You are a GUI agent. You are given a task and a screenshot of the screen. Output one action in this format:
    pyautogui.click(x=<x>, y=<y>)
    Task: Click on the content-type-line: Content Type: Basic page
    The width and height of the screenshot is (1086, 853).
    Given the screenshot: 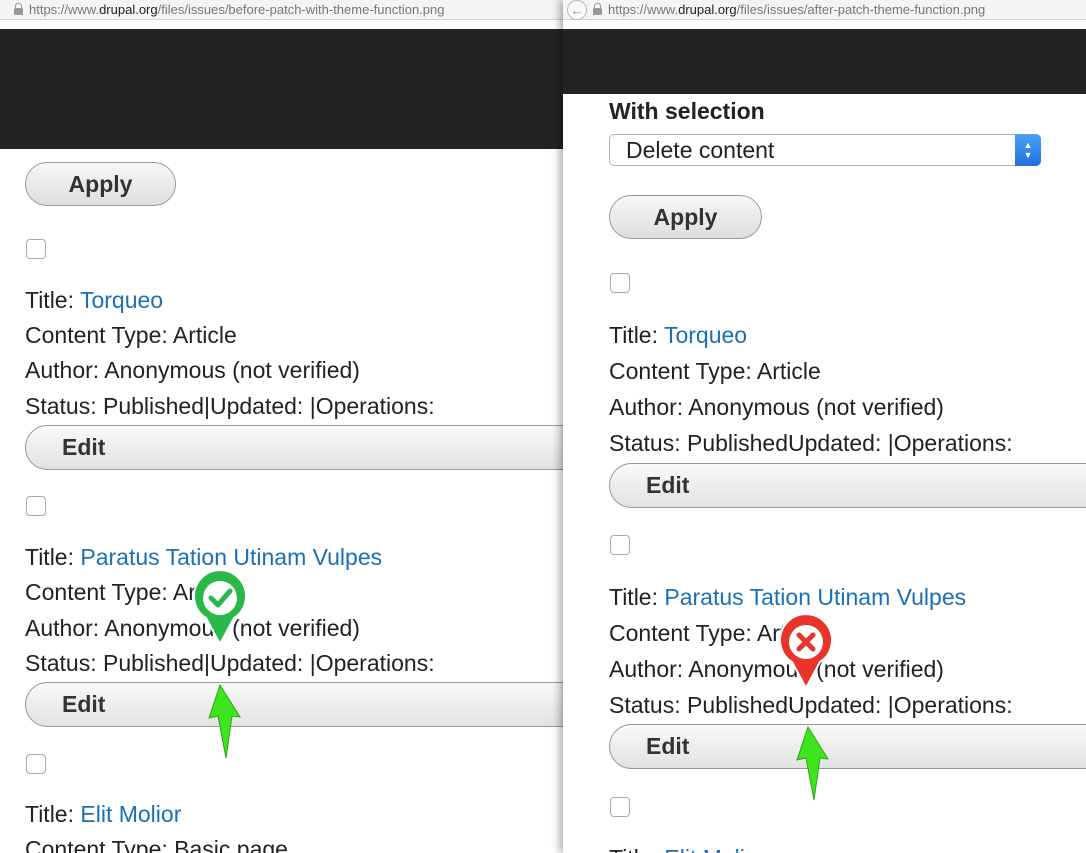 What is the action you would take?
    pyautogui.click(x=156, y=844)
    